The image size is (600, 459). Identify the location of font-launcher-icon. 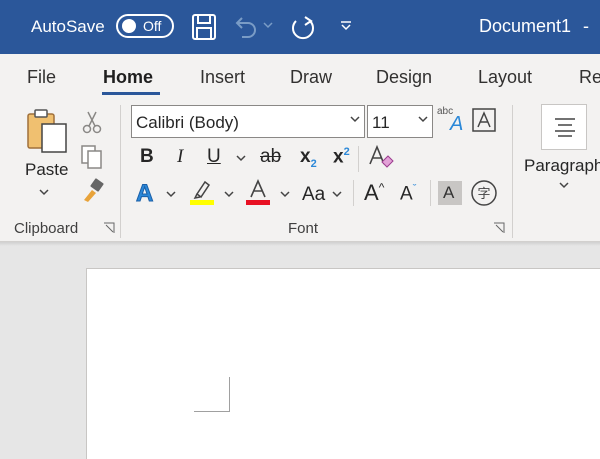
(499, 228).